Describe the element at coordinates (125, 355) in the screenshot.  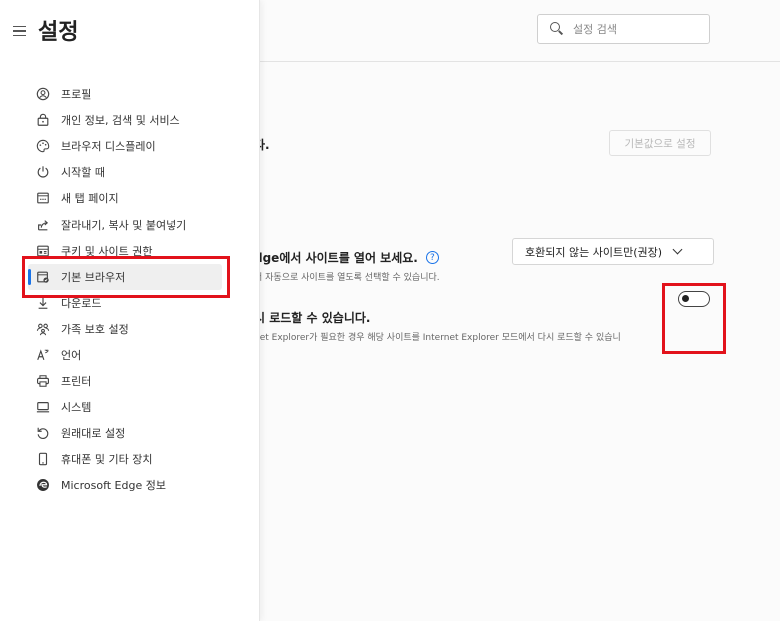
I see `sidebar-item-languages: 언어` at that location.